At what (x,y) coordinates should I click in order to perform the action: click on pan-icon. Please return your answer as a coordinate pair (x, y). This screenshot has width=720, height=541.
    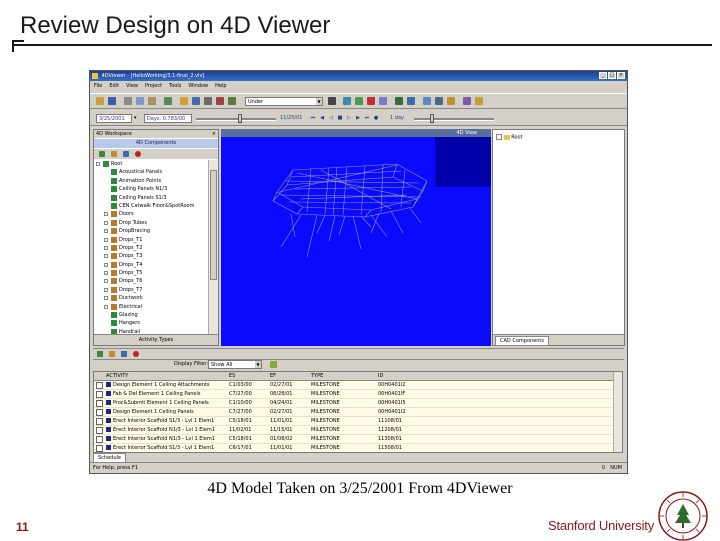
    Looking at the image, I should click on (383, 101).